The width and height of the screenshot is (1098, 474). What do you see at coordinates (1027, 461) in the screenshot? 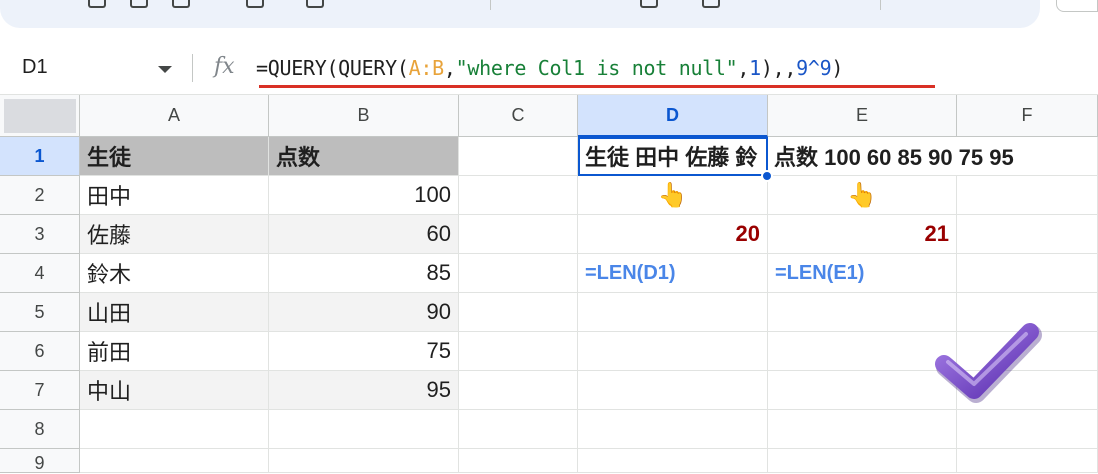
I see `cell-f9` at bounding box center [1027, 461].